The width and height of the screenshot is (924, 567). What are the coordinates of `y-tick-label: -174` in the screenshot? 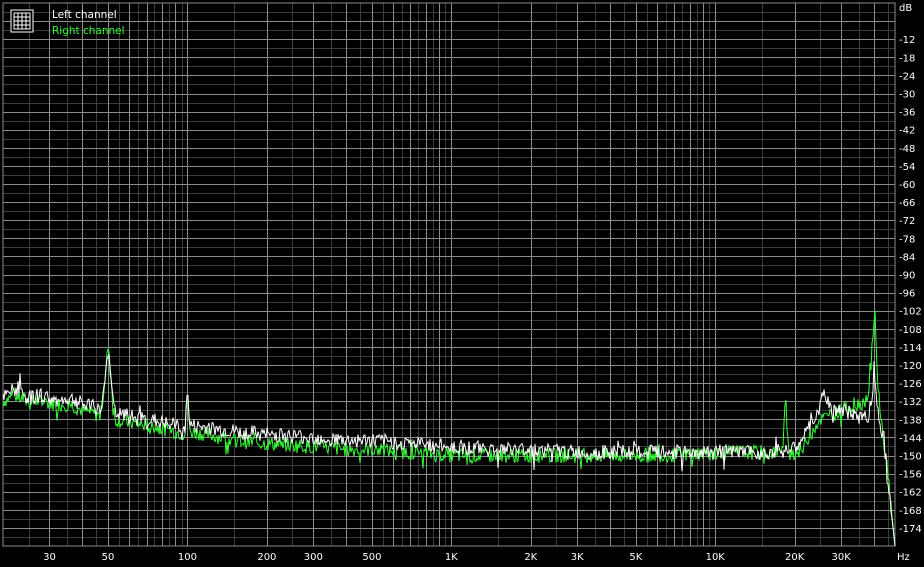 It's located at (910, 529).